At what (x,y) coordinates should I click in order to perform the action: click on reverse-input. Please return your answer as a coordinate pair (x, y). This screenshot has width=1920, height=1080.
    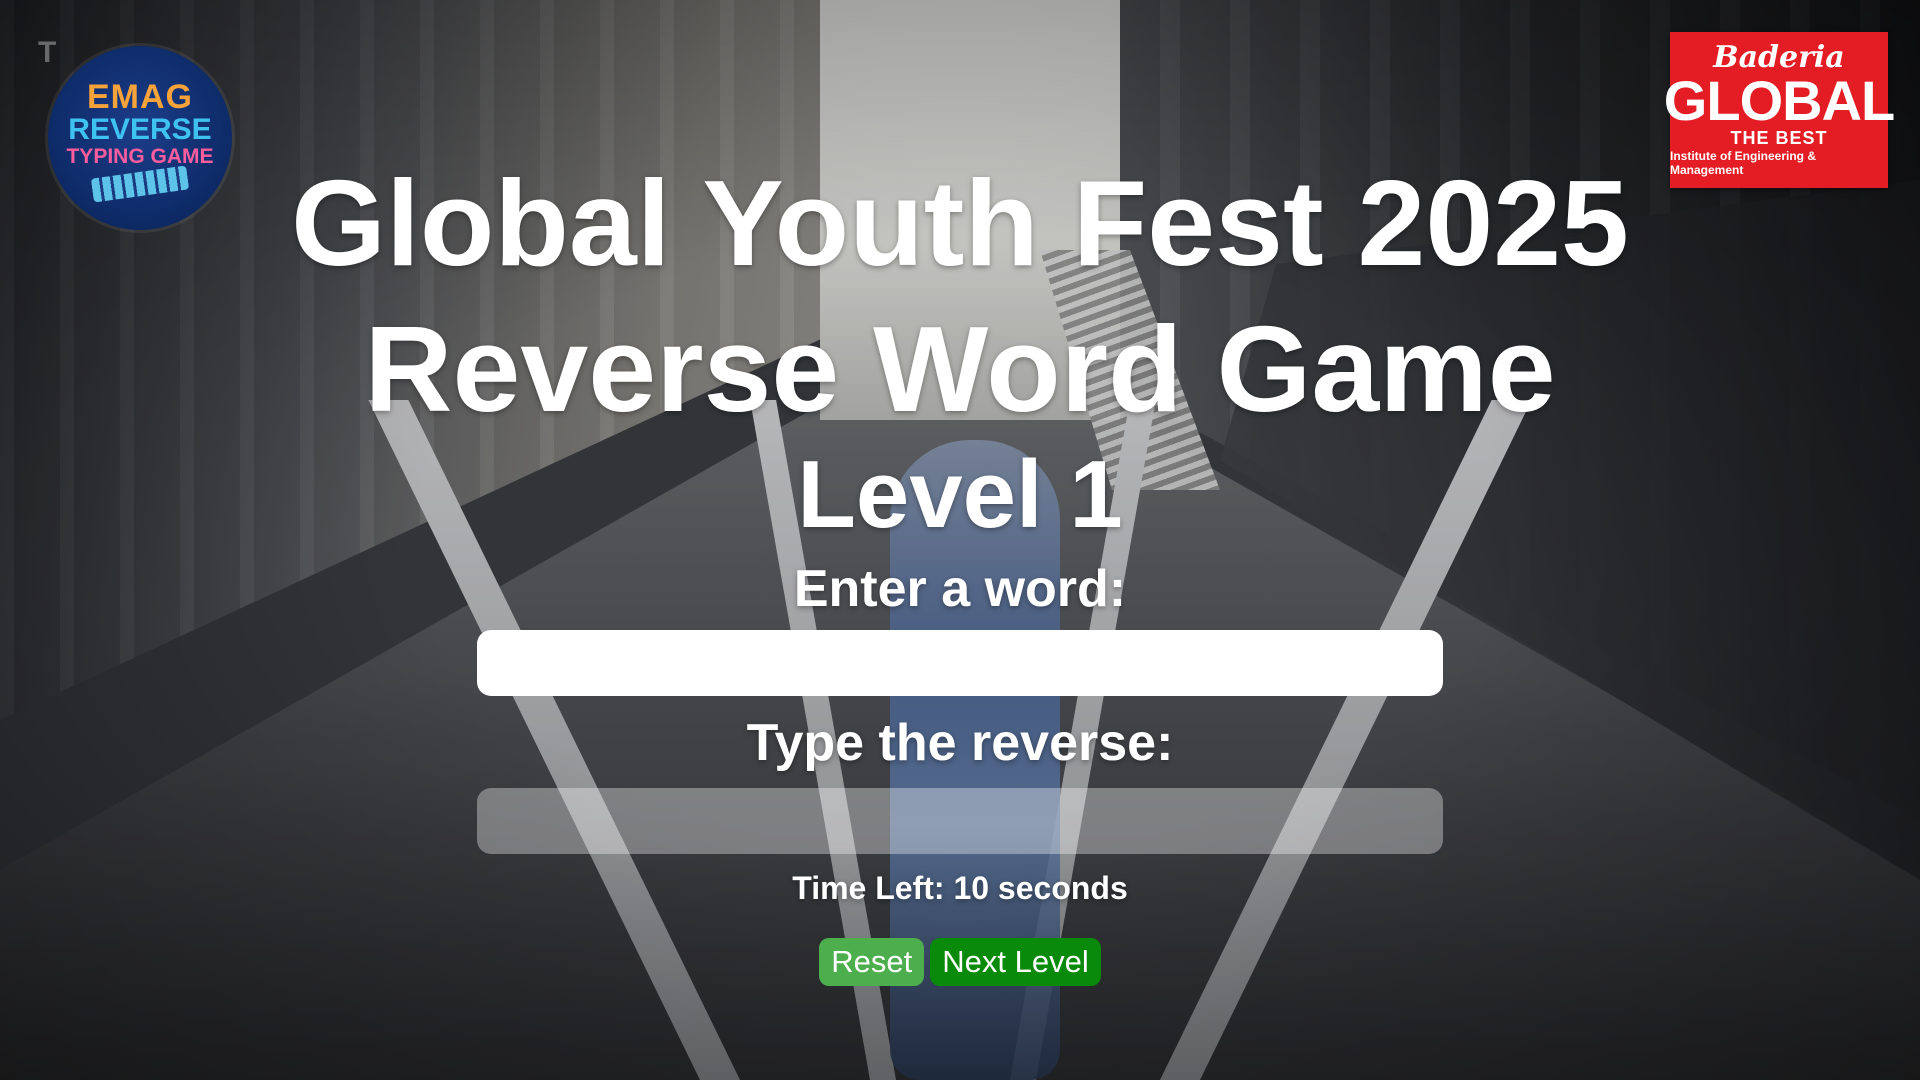
    Looking at the image, I should click on (960, 821).